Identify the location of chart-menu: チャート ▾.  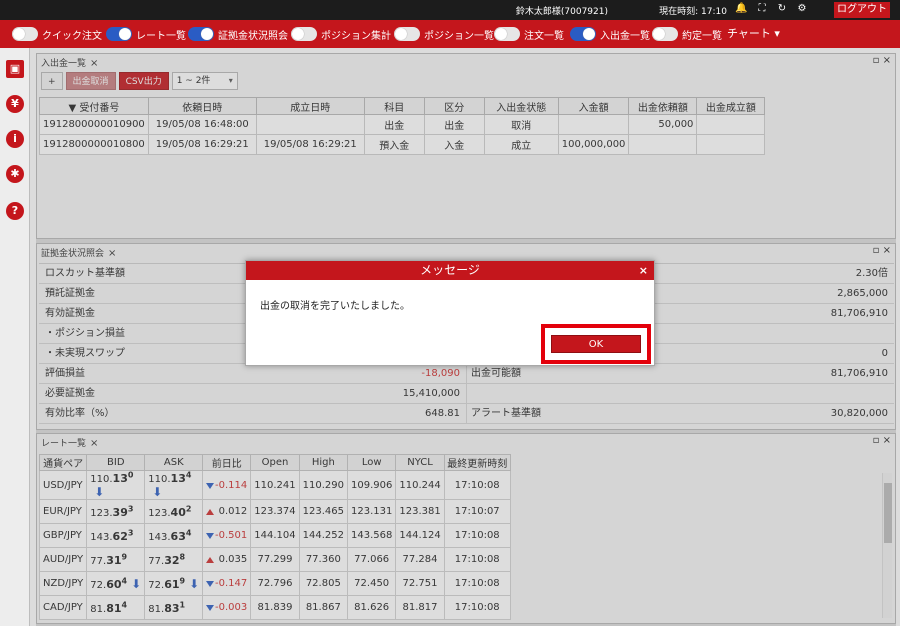
(753, 34).